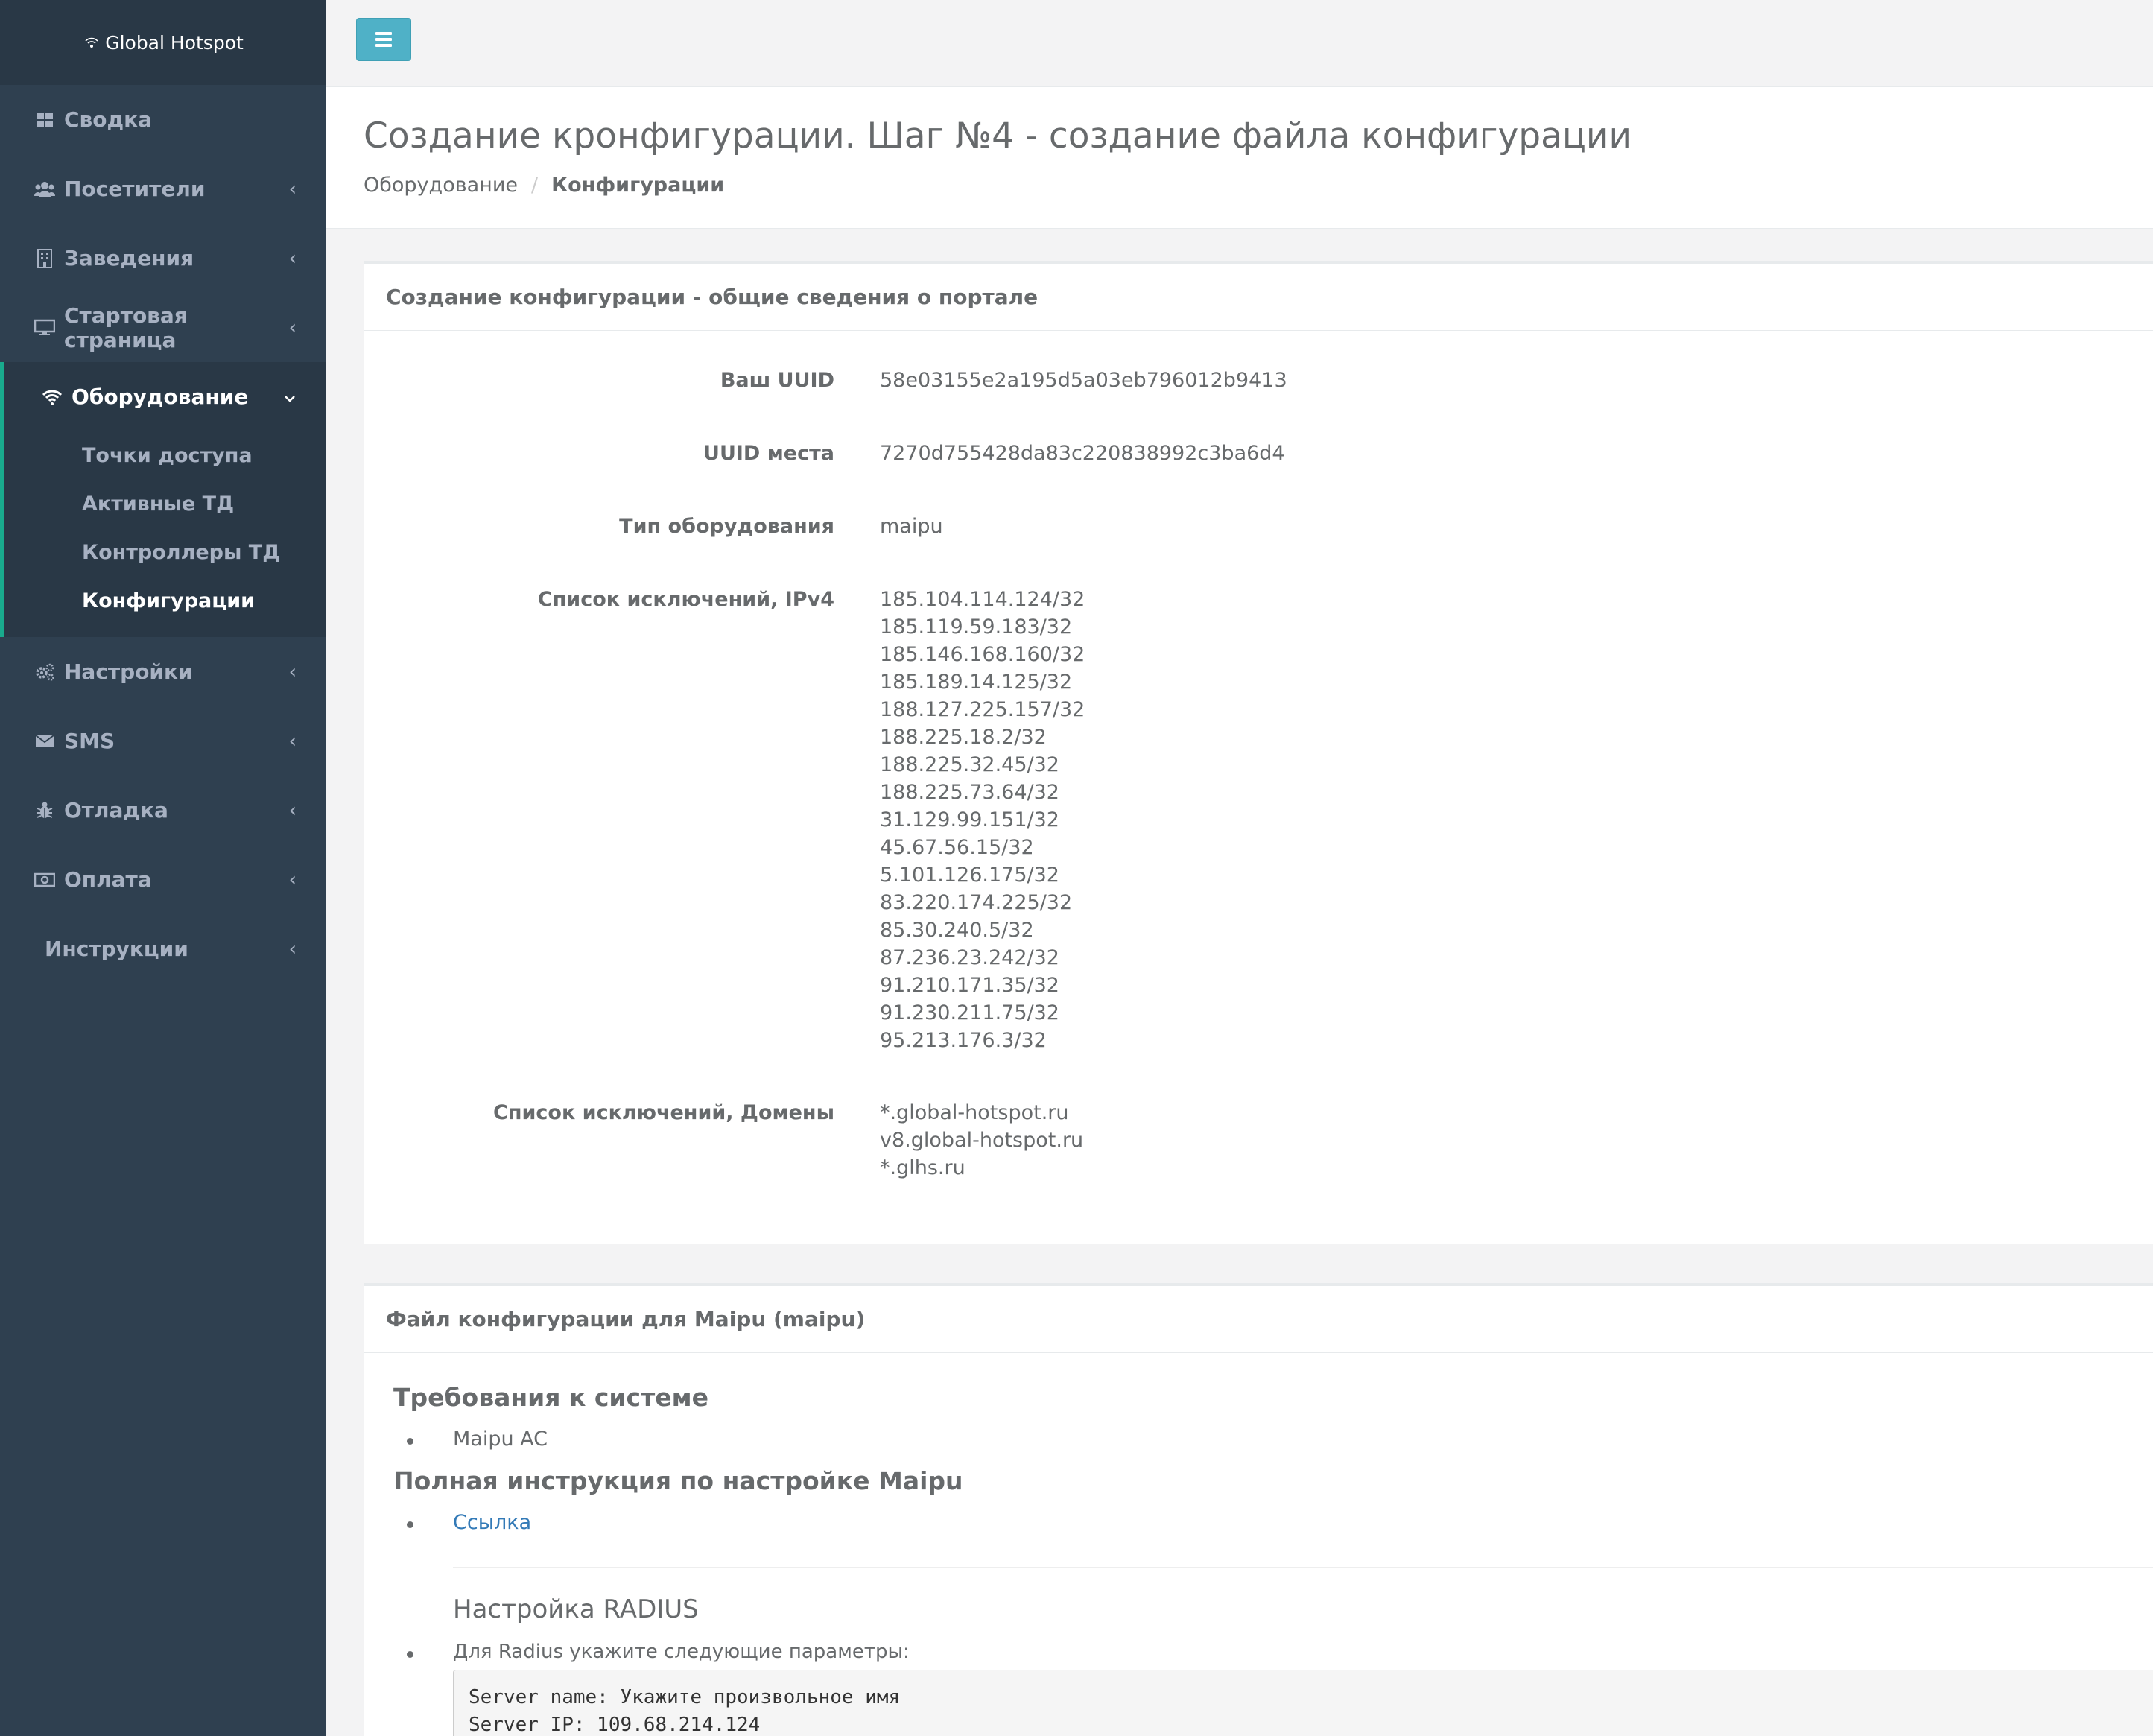 Image resolution: width=2153 pixels, height=1736 pixels. Describe the element at coordinates (1303, 1567) in the screenshot. I see `divider` at that location.